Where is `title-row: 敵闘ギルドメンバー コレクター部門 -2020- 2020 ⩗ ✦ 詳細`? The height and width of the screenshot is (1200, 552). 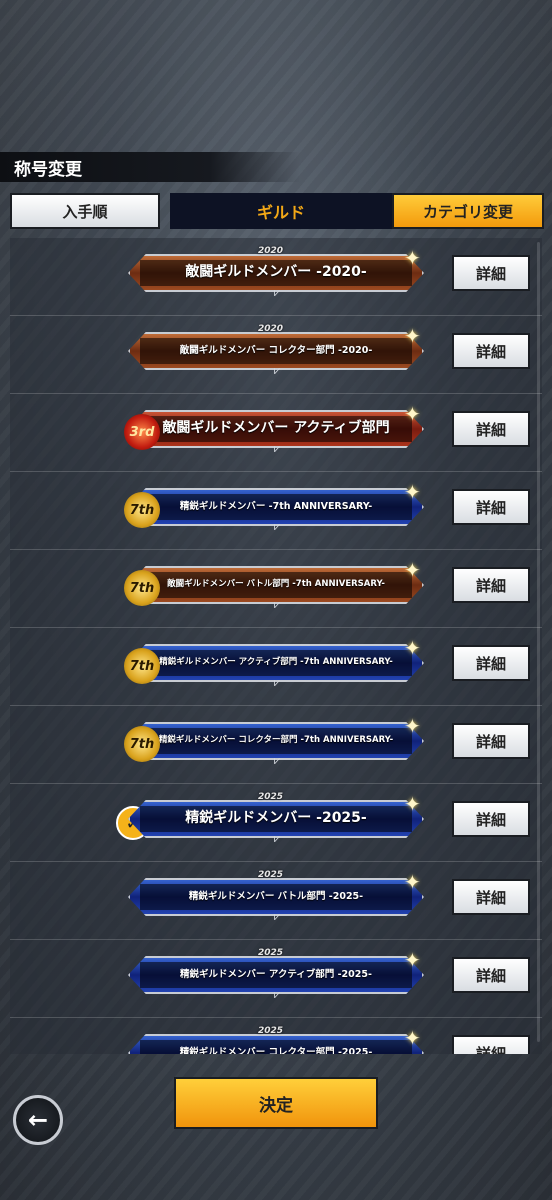 title-row: 敵闘ギルドメンバー コレクター部門 -2020- 2020 ⩗ ✦ 詳細 is located at coordinates (276, 355).